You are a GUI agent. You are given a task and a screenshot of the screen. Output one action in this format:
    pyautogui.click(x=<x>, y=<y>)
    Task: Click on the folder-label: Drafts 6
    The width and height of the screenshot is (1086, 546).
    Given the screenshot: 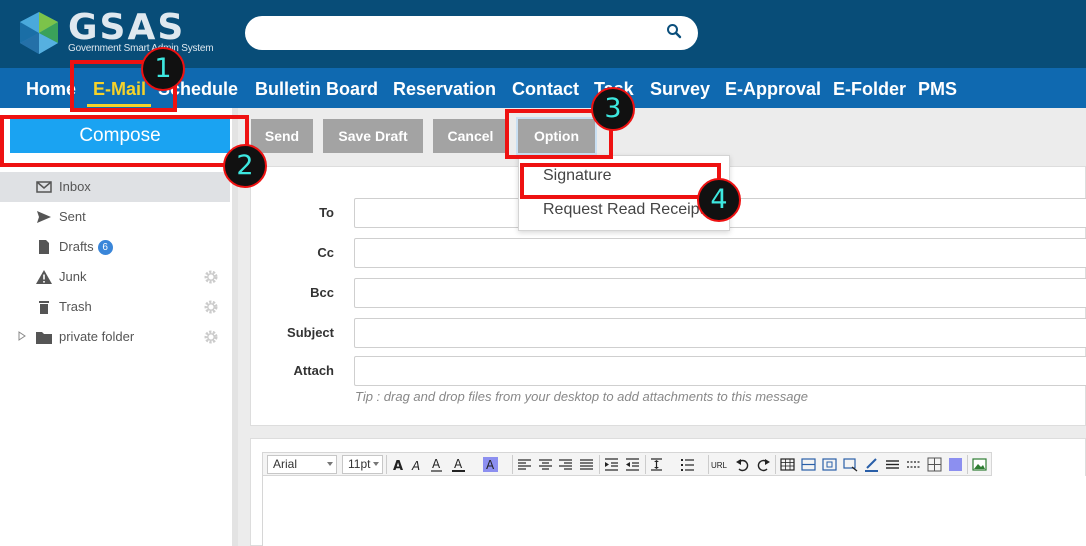 What is the action you would take?
    pyautogui.click(x=86, y=247)
    